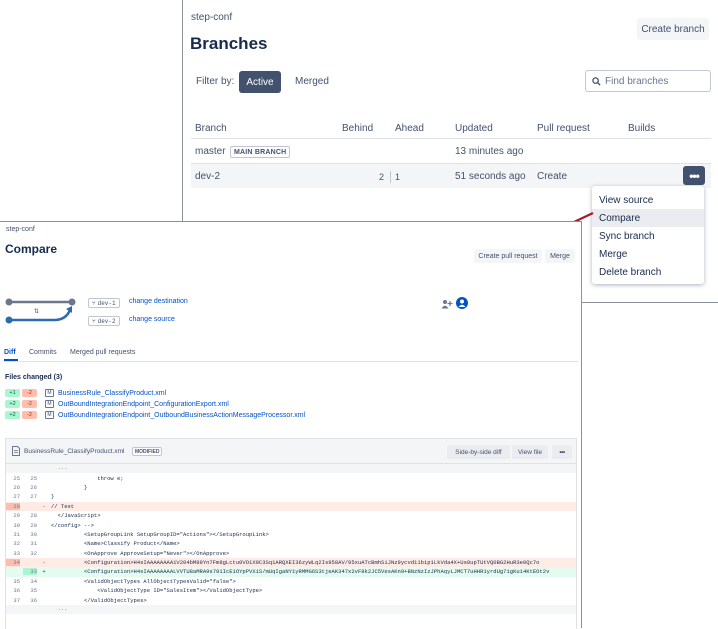 Image resolution: width=718 pixels, height=629 pixels. Describe the element at coordinates (115, 544) in the screenshot. I see `code-text: <Name>Classify Product</Name>` at that location.